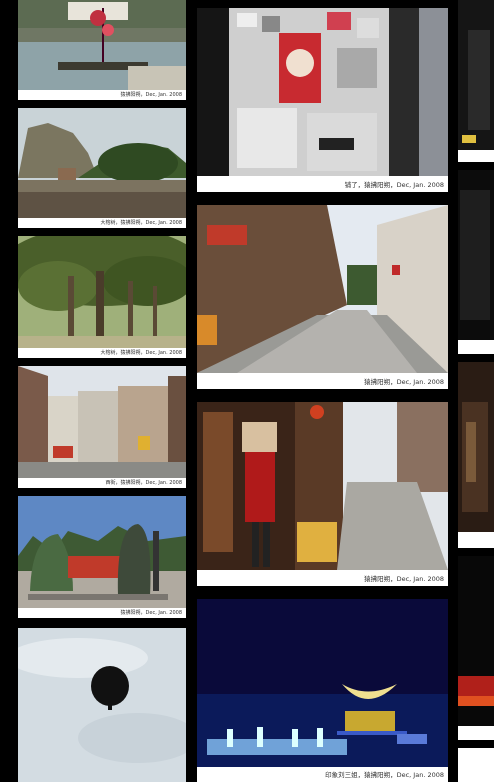  What do you see at coordinates (102, 45) in the screenshot?
I see `photo-river-raft` at bounding box center [102, 45].